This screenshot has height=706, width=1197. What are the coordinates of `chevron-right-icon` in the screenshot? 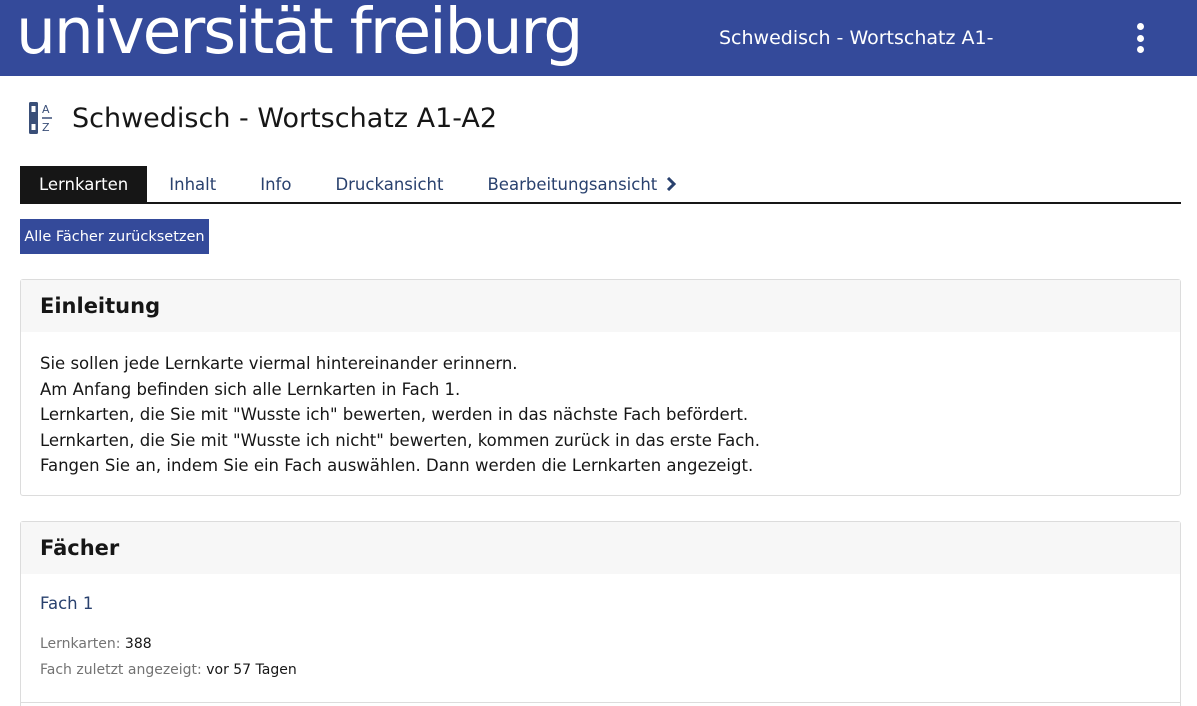 It's located at (672, 184).